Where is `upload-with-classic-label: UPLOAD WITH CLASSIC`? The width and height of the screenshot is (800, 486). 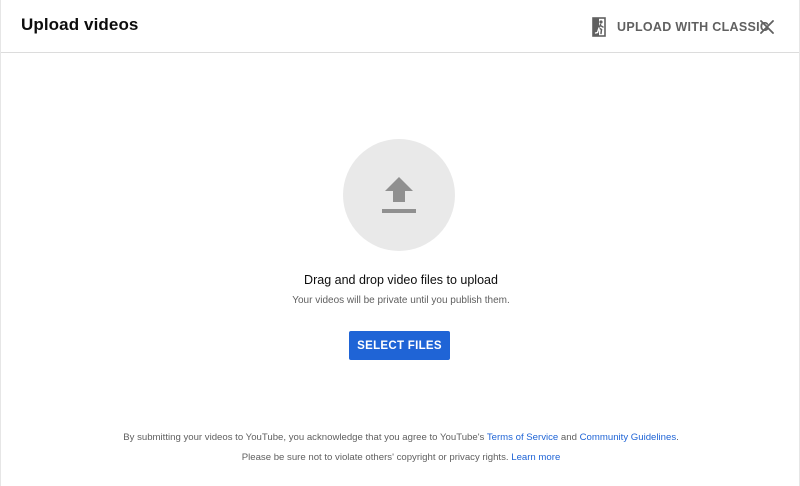 upload-with-classic-label: UPLOAD WITH CLASSIC is located at coordinates (693, 27).